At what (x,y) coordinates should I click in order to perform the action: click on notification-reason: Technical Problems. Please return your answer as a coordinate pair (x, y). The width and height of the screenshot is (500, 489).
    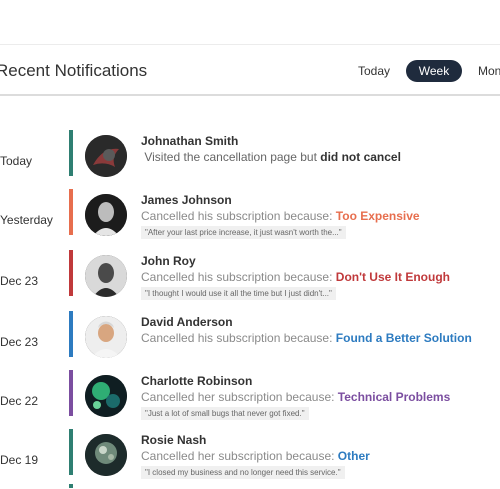
    Looking at the image, I should click on (394, 397).